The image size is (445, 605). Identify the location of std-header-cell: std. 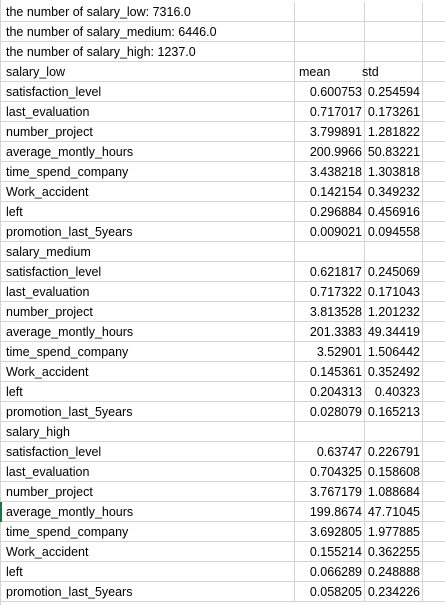
(392, 72).